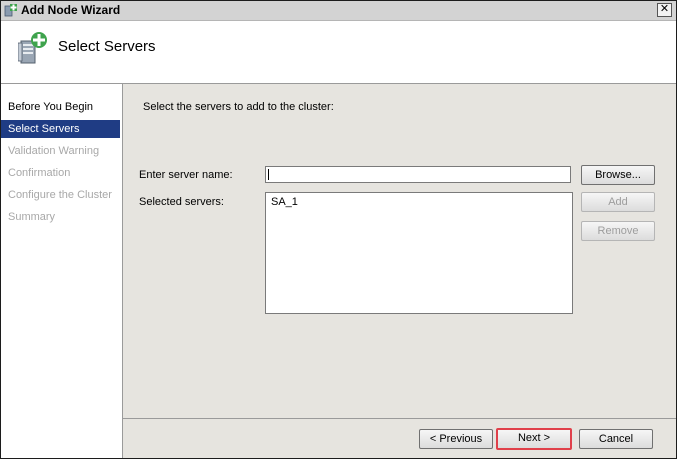 This screenshot has width=677, height=459. I want to click on step-select-servers: Select Servers, so click(60, 129).